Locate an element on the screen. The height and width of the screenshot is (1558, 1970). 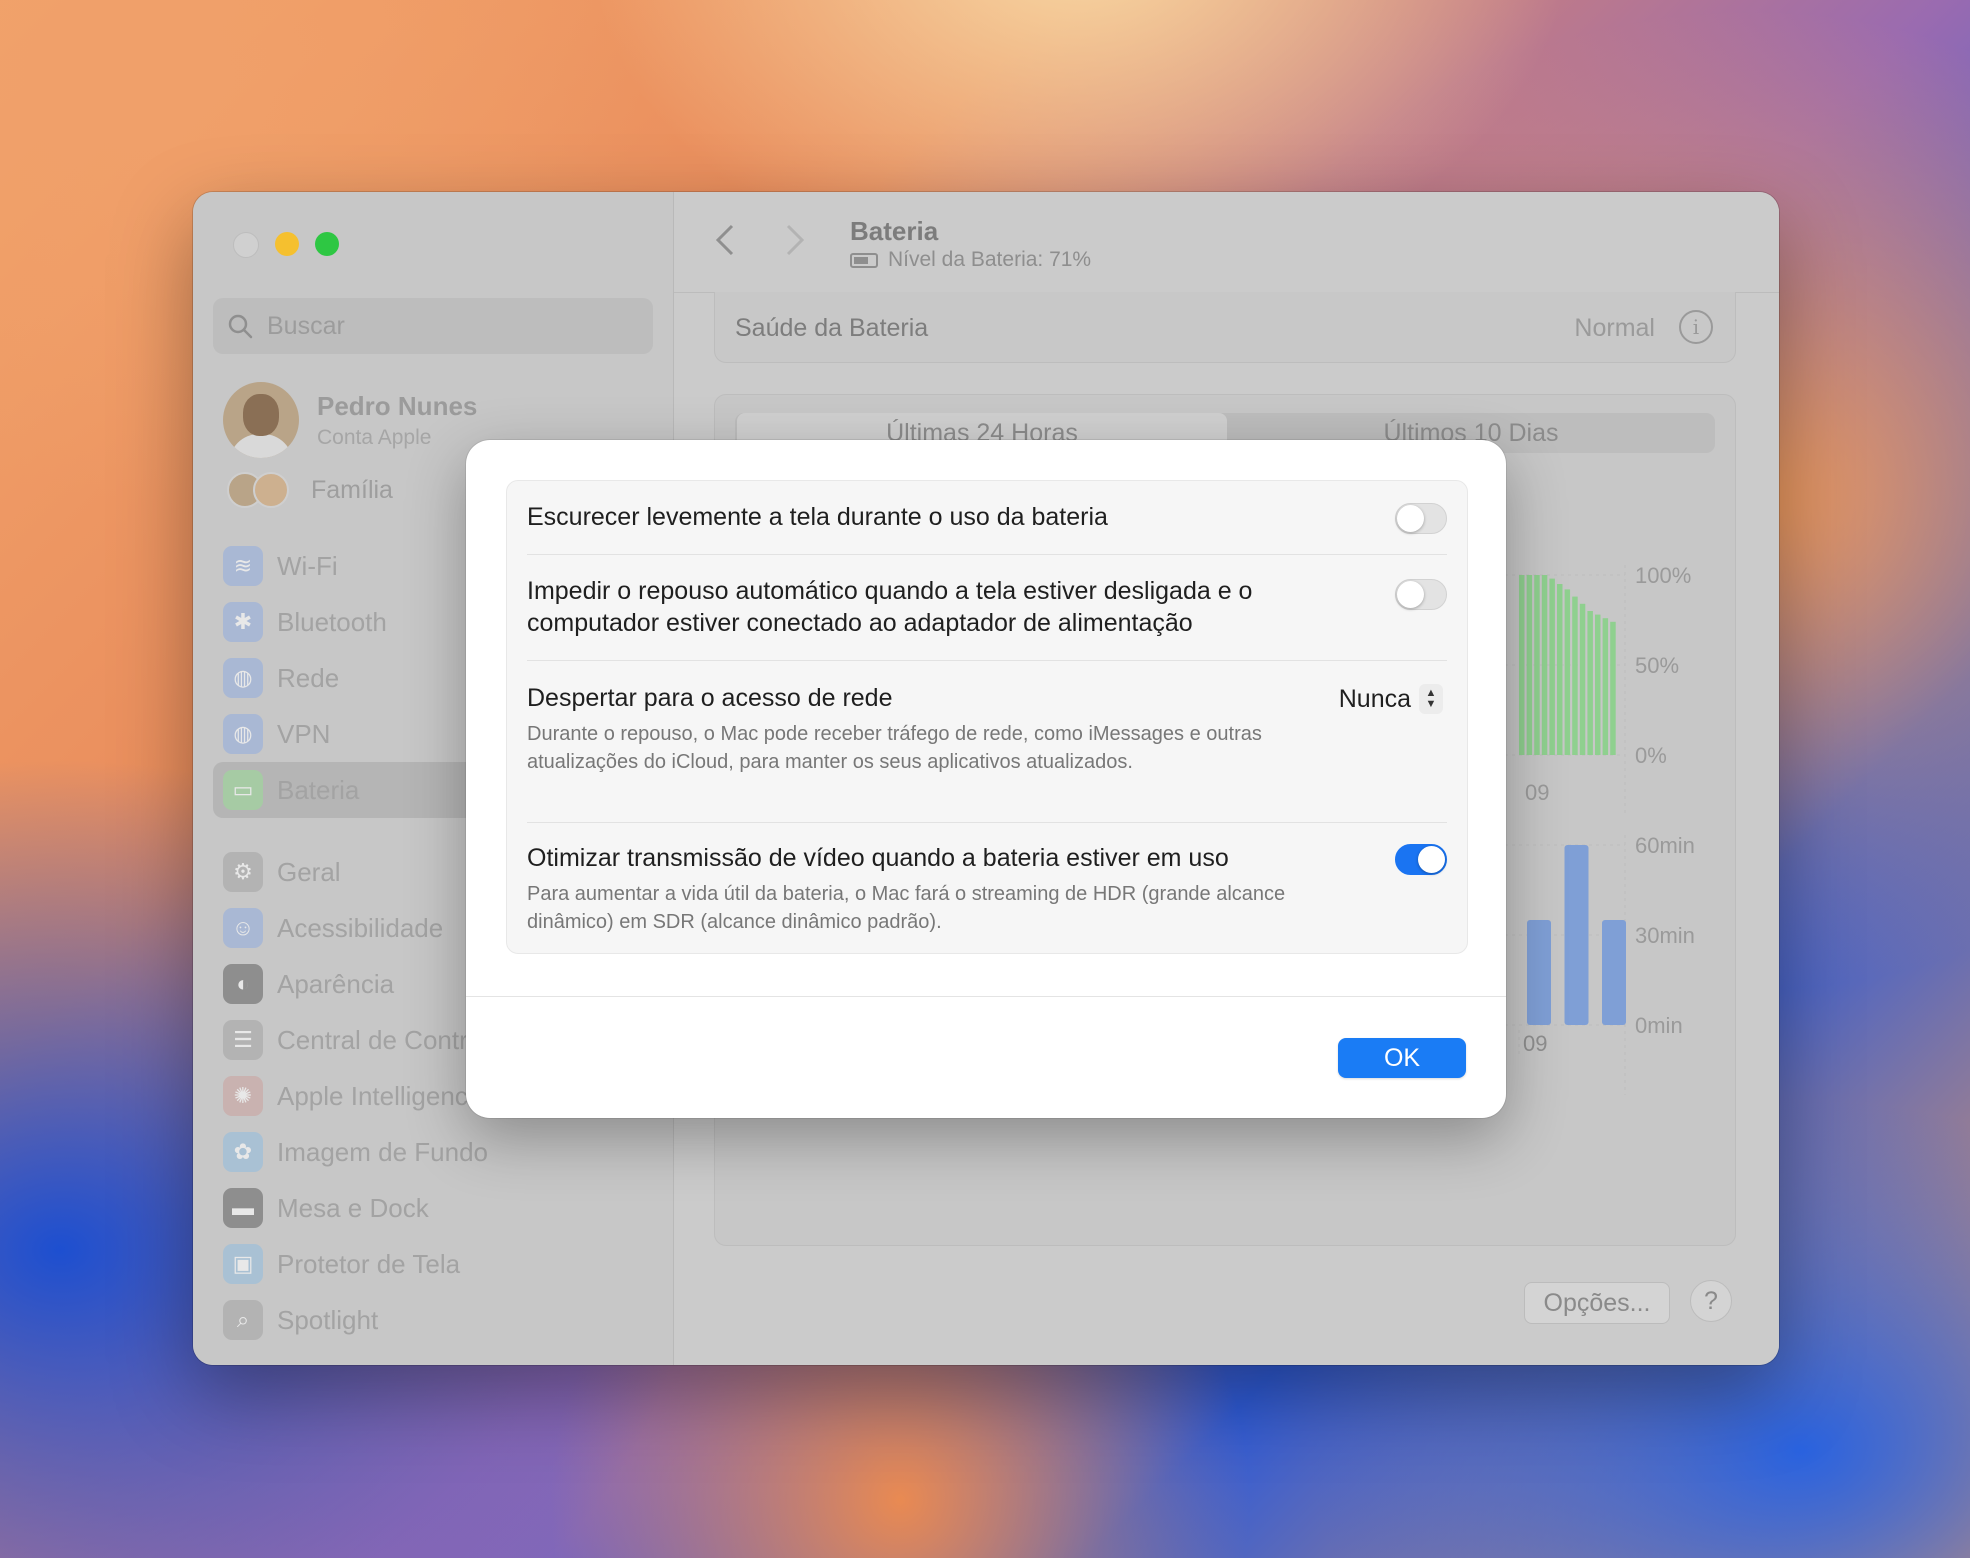
sidebar-item-label: Bateria is located at coordinates (318, 789).